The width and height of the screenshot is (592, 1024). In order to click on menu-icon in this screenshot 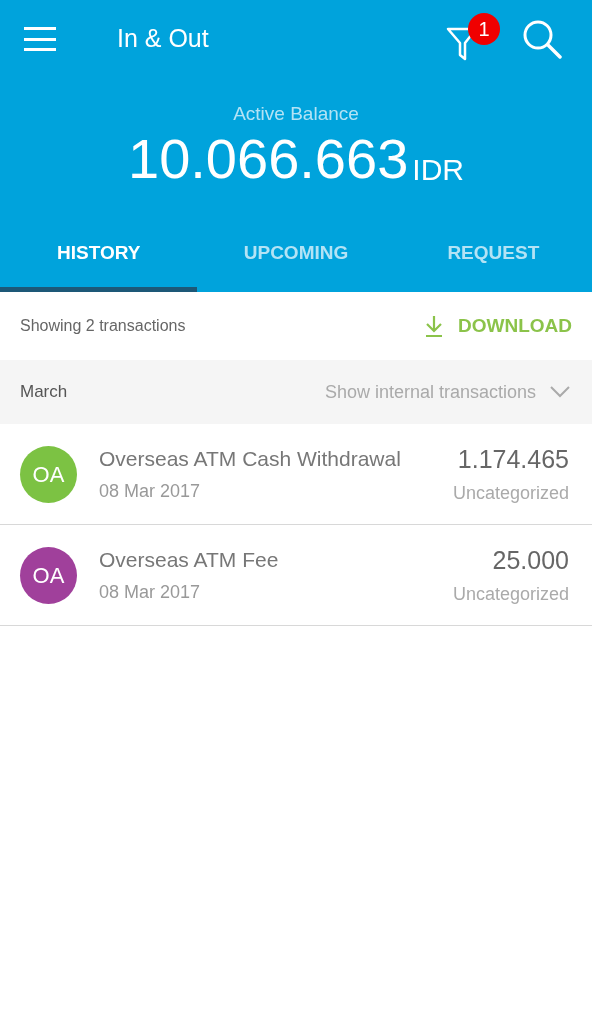, I will do `click(40, 39)`.